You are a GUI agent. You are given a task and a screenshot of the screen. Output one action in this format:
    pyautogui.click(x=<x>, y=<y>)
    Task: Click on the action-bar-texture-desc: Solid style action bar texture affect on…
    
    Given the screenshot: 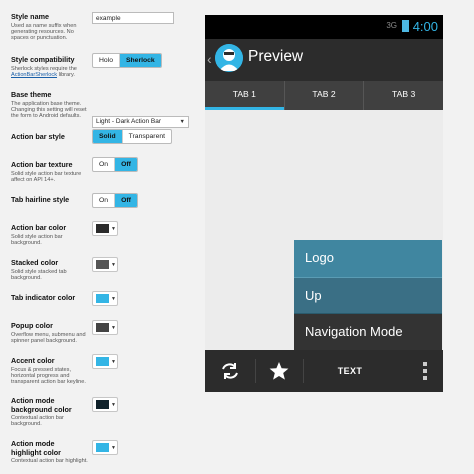 What is the action you would take?
    pyautogui.click(x=46, y=176)
    